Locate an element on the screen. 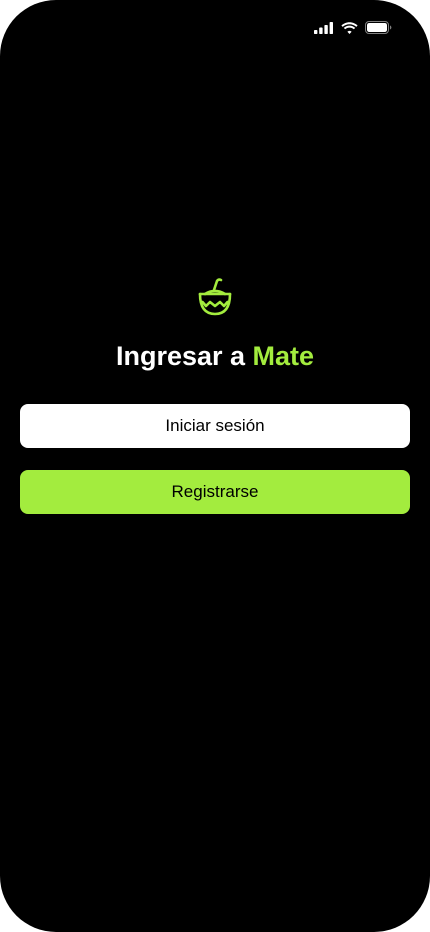 This screenshot has height=932, width=430. status-bar is located at coordinates (215, 30).